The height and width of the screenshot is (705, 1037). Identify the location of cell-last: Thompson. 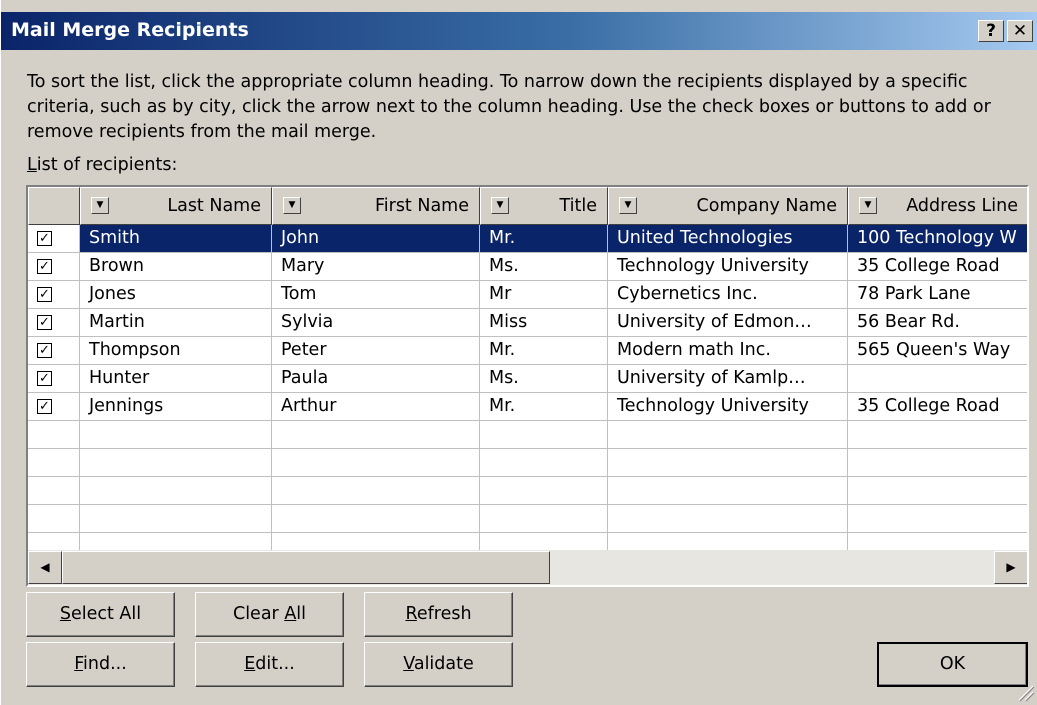
(176, 351).